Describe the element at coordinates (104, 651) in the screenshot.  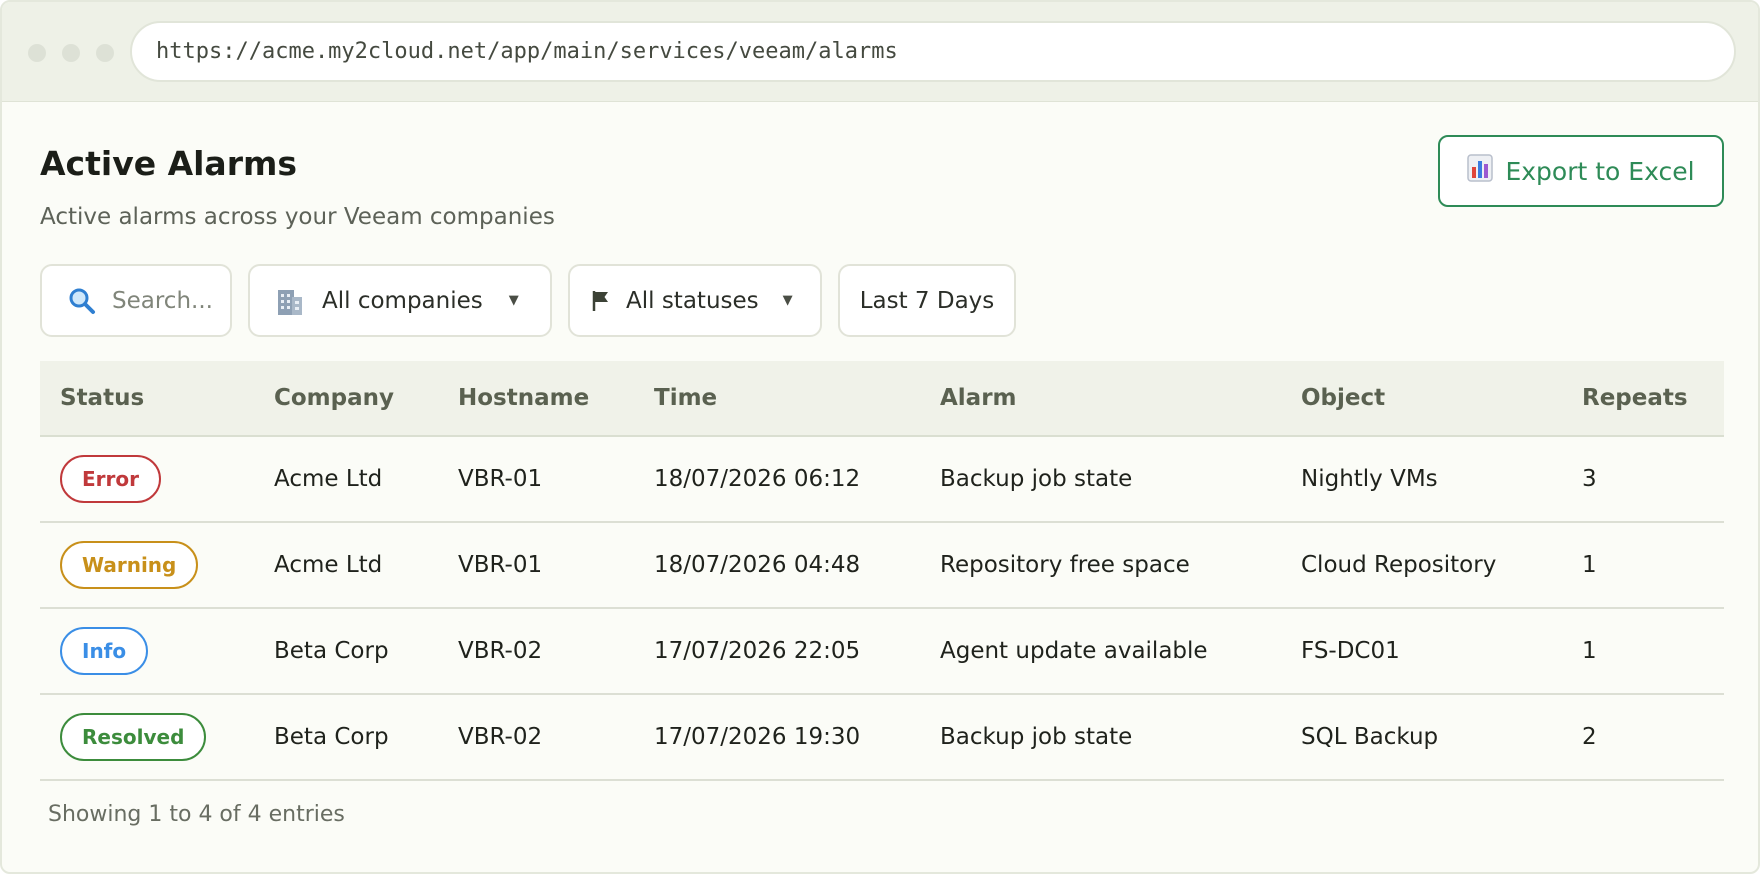
I see `status-badge: Info` at that location.